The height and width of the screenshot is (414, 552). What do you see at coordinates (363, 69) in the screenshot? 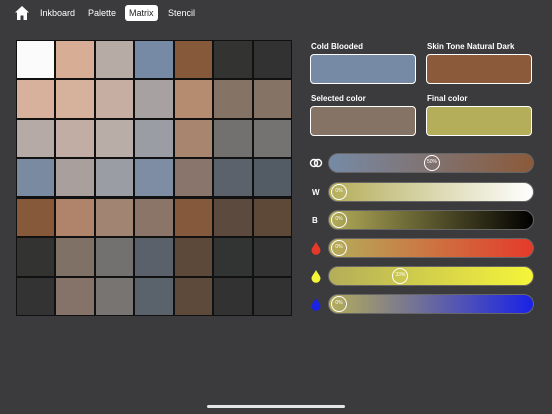
I see `cold-blooded-swatch` at bounding box center [363, 69].